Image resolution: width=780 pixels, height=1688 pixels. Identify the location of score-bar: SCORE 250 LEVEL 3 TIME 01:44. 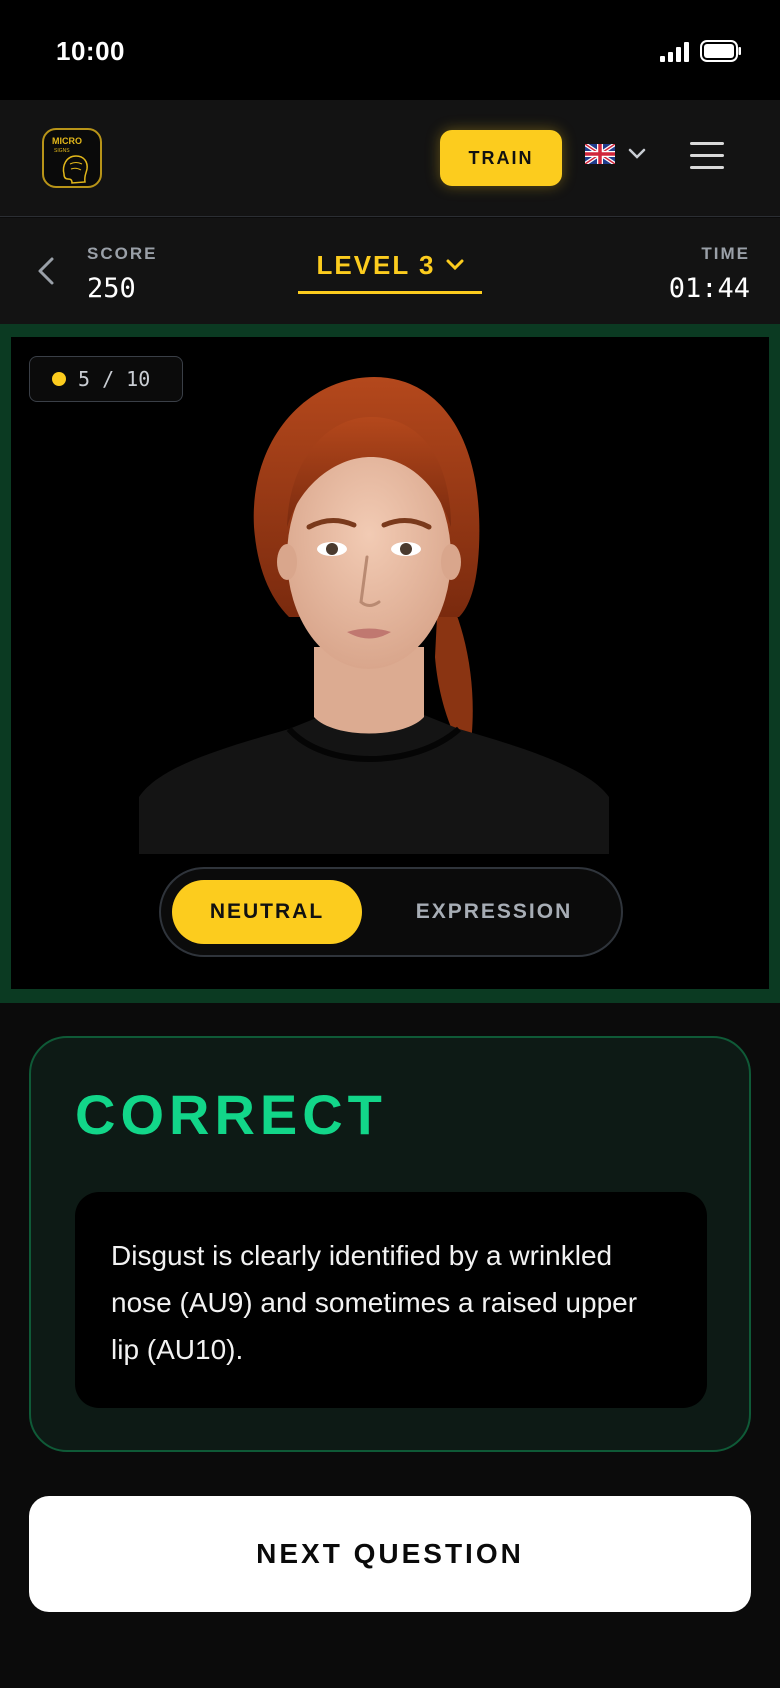
(390, 271).